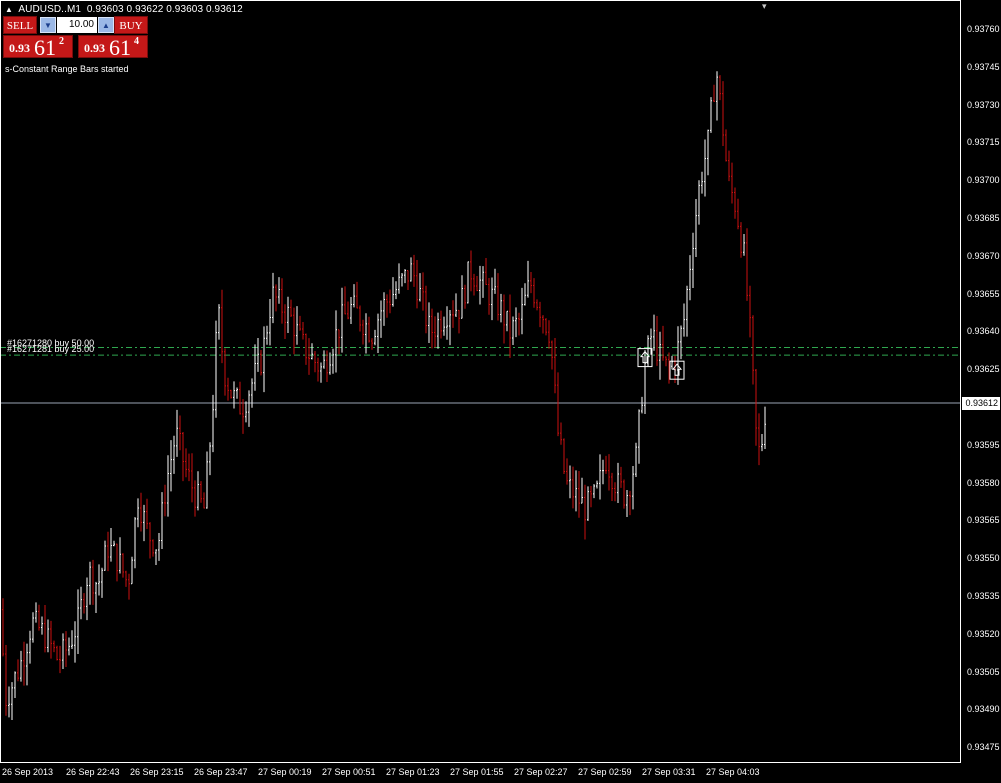 The width and height of the screenshot is (1001, 783). What do you see at coordinates (164, 9) in the screenshot?
I see `ohlc-values: 0.93603 0.93622 0.93603 0.93612` at bounding box center [164, 9].